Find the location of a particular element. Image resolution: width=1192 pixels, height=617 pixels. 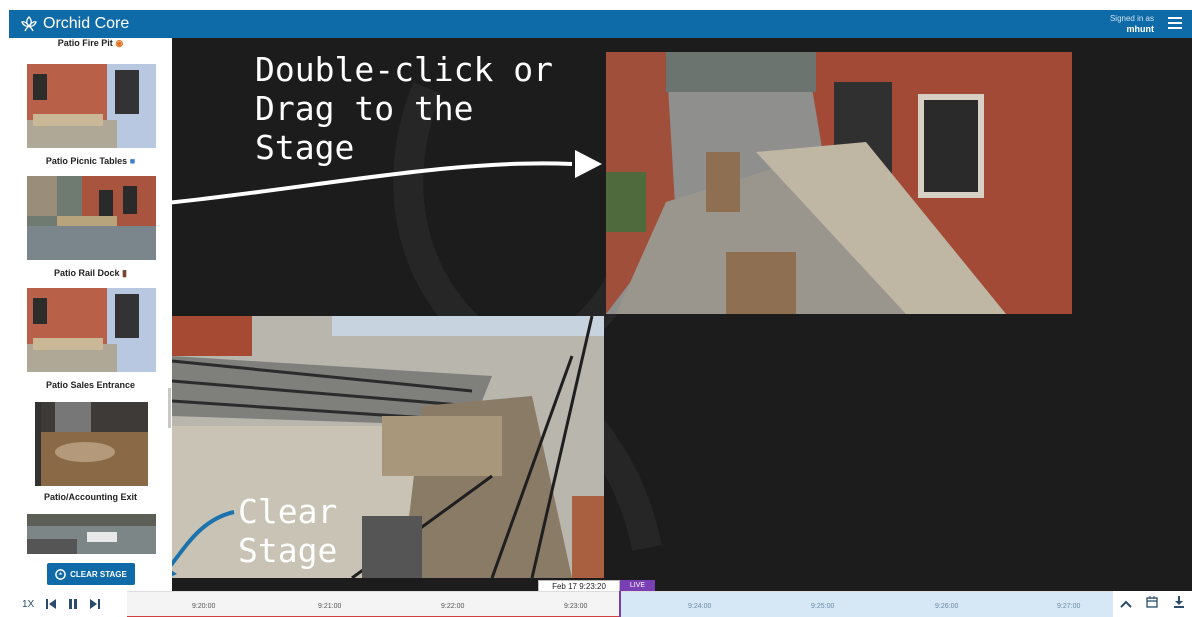

drag-hint: Double-click or Drag to the Stage is located at coordinates (404, 108).